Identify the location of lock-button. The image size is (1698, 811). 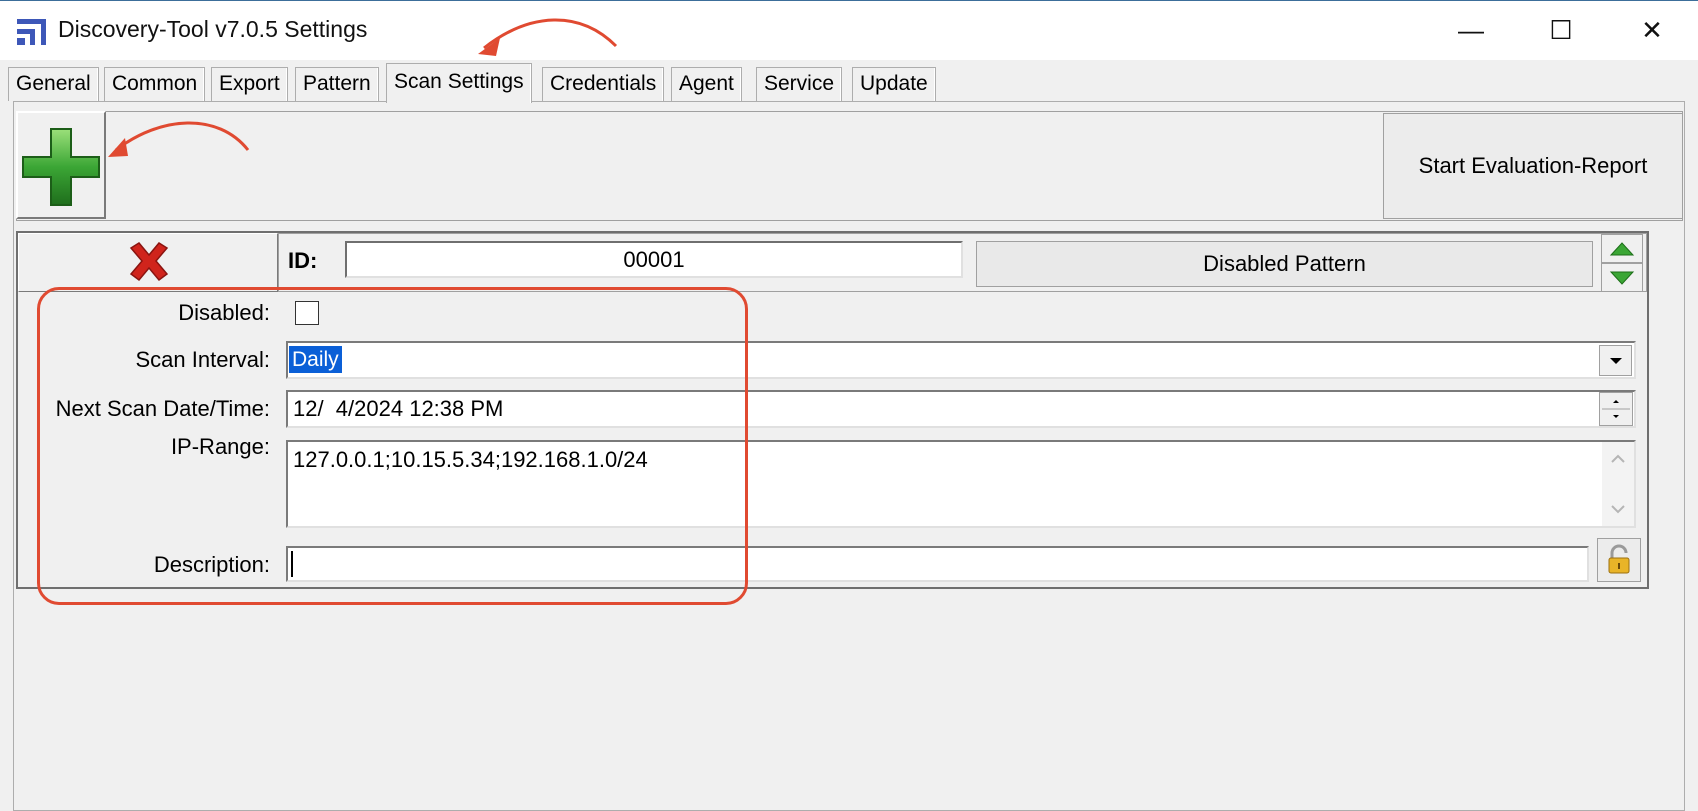
(1619, 560).